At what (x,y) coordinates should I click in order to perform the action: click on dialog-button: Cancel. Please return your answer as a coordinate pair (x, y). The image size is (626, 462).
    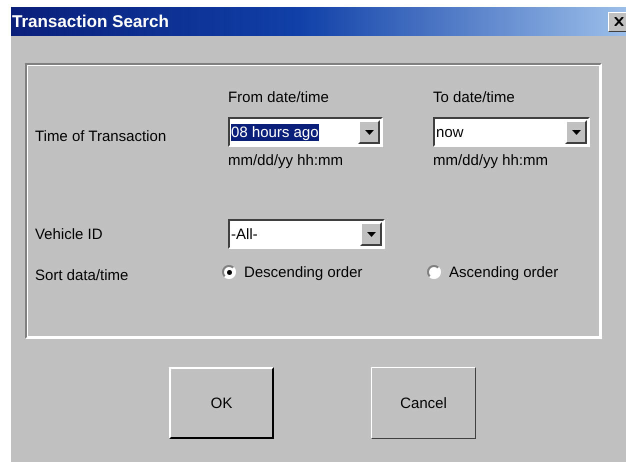
    Looking at the image, I should click on (423, 403).